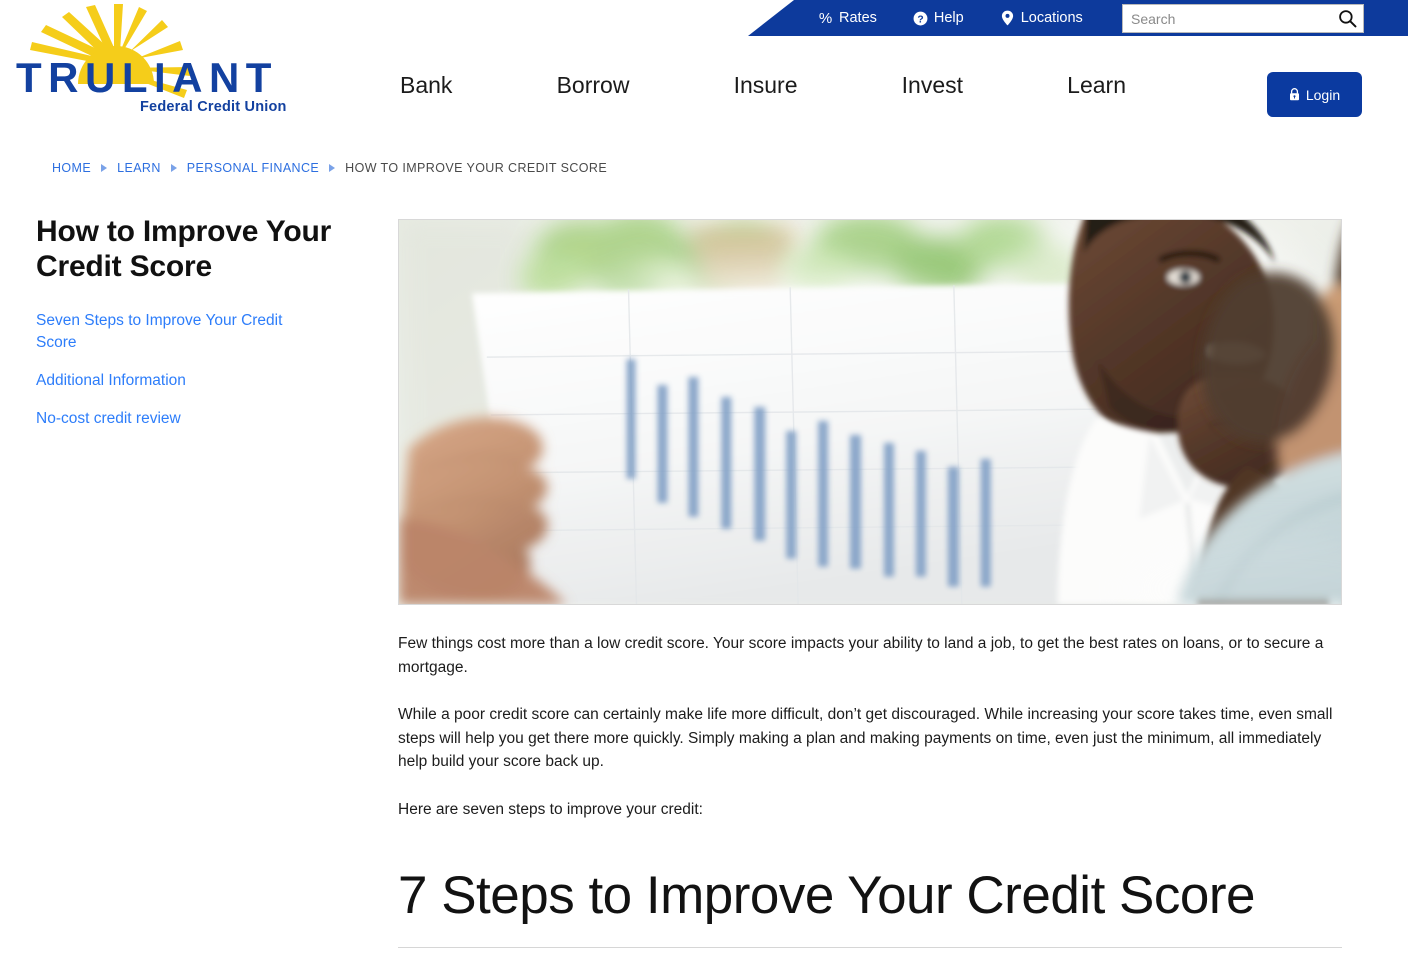 The width and height of the screenshot is (1408, 956). What do you see at coordinates (826, 896) in the screenshot?
I see `section-heading-7-steps: 7 Steps to Improve Your Credit Score` at bounding box center [826, 896].